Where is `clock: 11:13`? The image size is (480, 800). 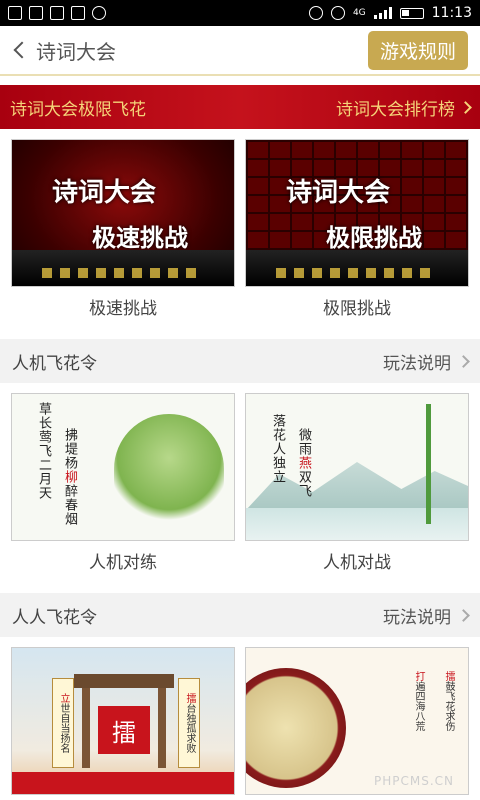 clock: 11:13 is located at coordinates (451, 13).